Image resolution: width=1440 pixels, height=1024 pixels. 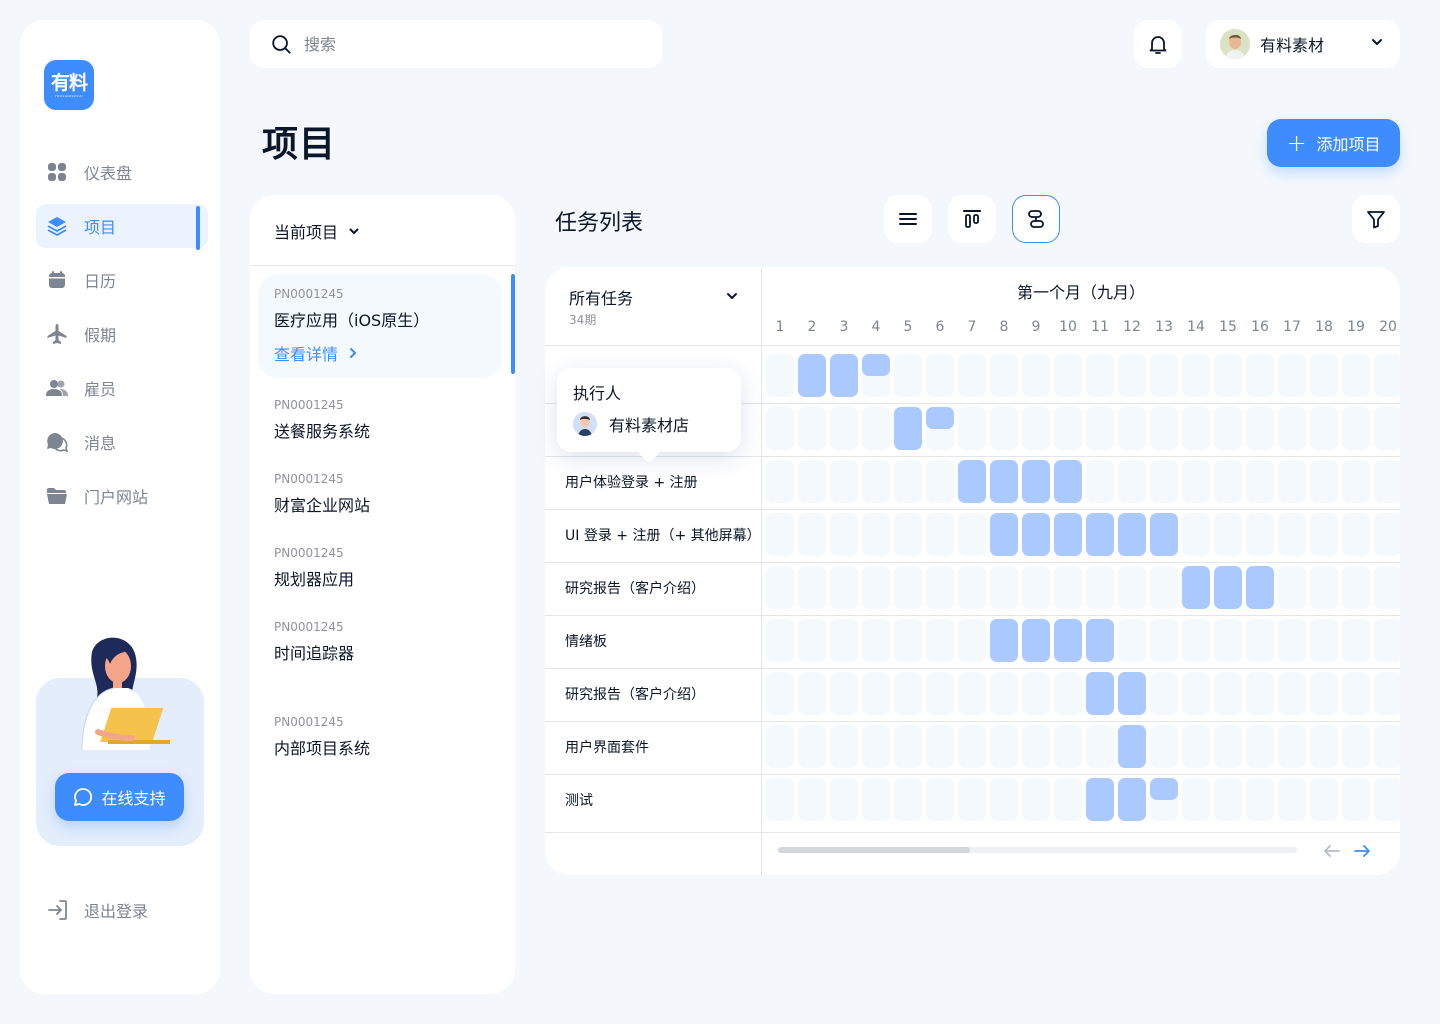 I want to click on sidebar-item-folder: 门户网站, so click(x=122, y=496).